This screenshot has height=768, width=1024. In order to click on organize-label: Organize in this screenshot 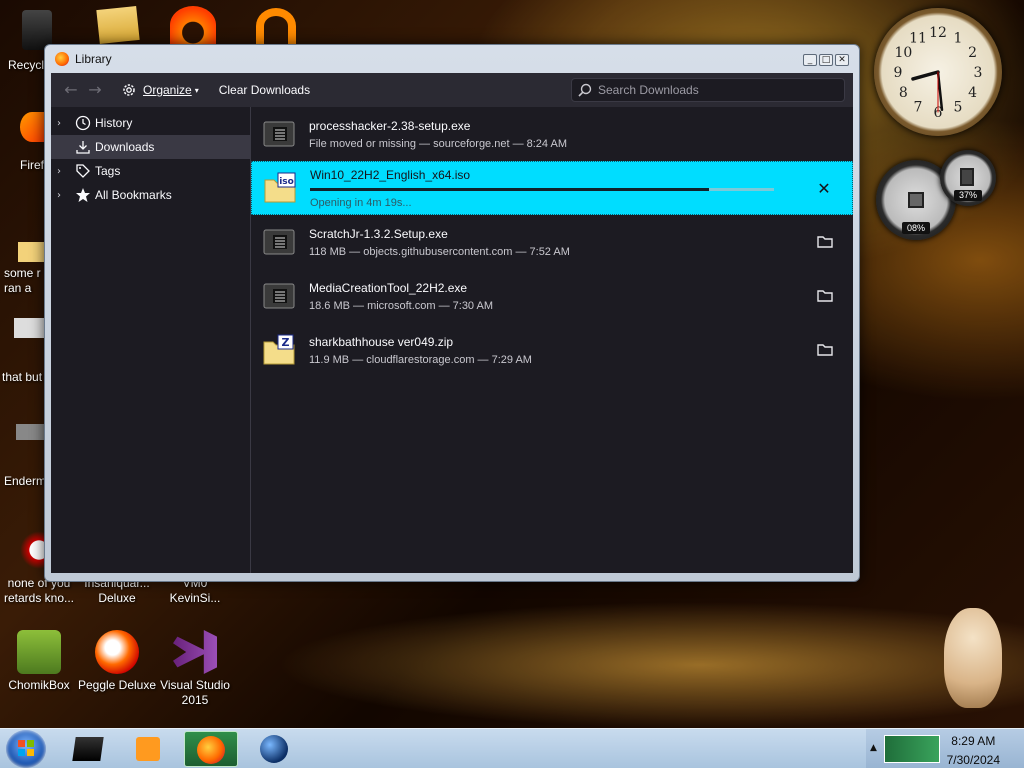, I will do `click(167, 90)`.